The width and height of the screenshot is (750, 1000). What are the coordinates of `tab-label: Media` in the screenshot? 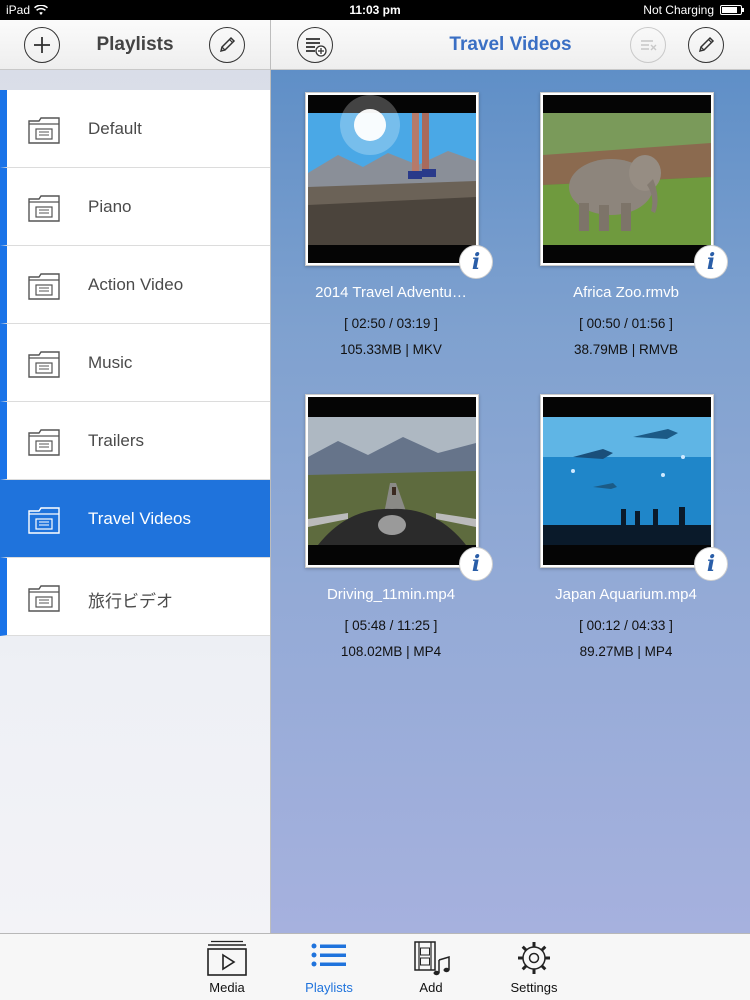 It's located at (227, 987).